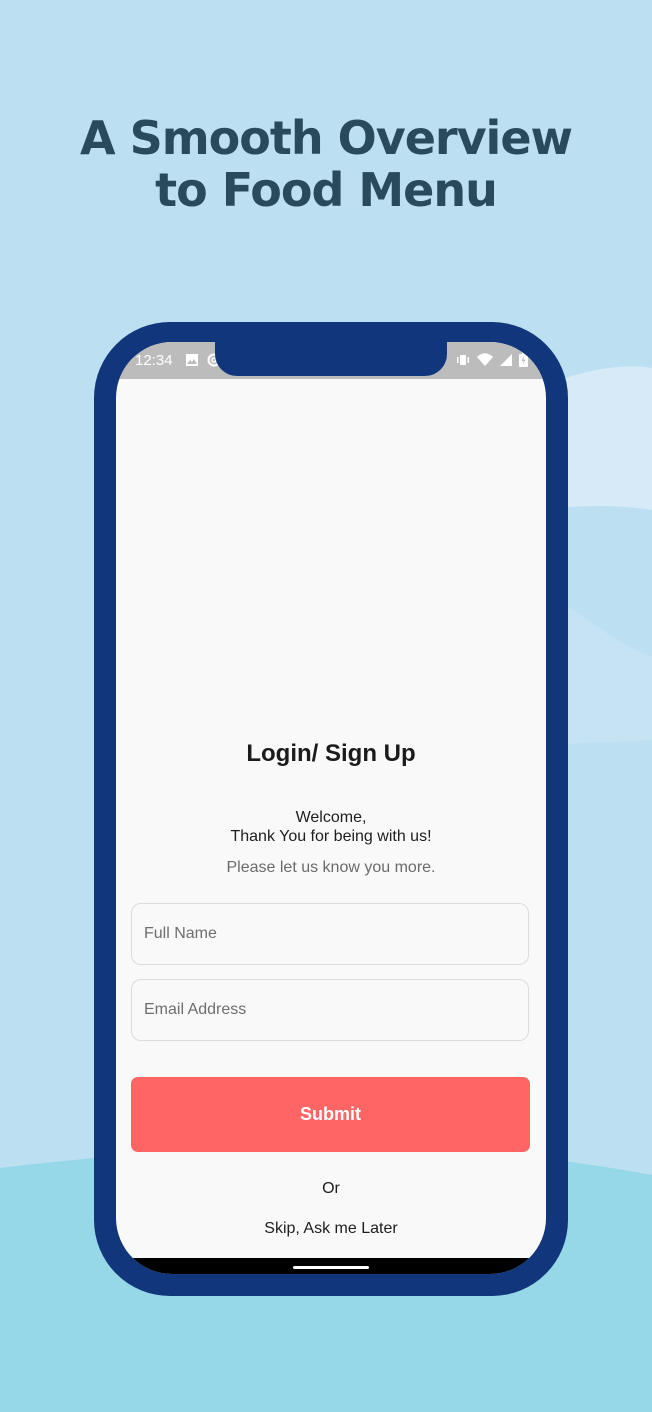 This screenshot has height=1412, width=652. I want to click on skip-link: Skip, Ask me Later, so click(331, 1229).